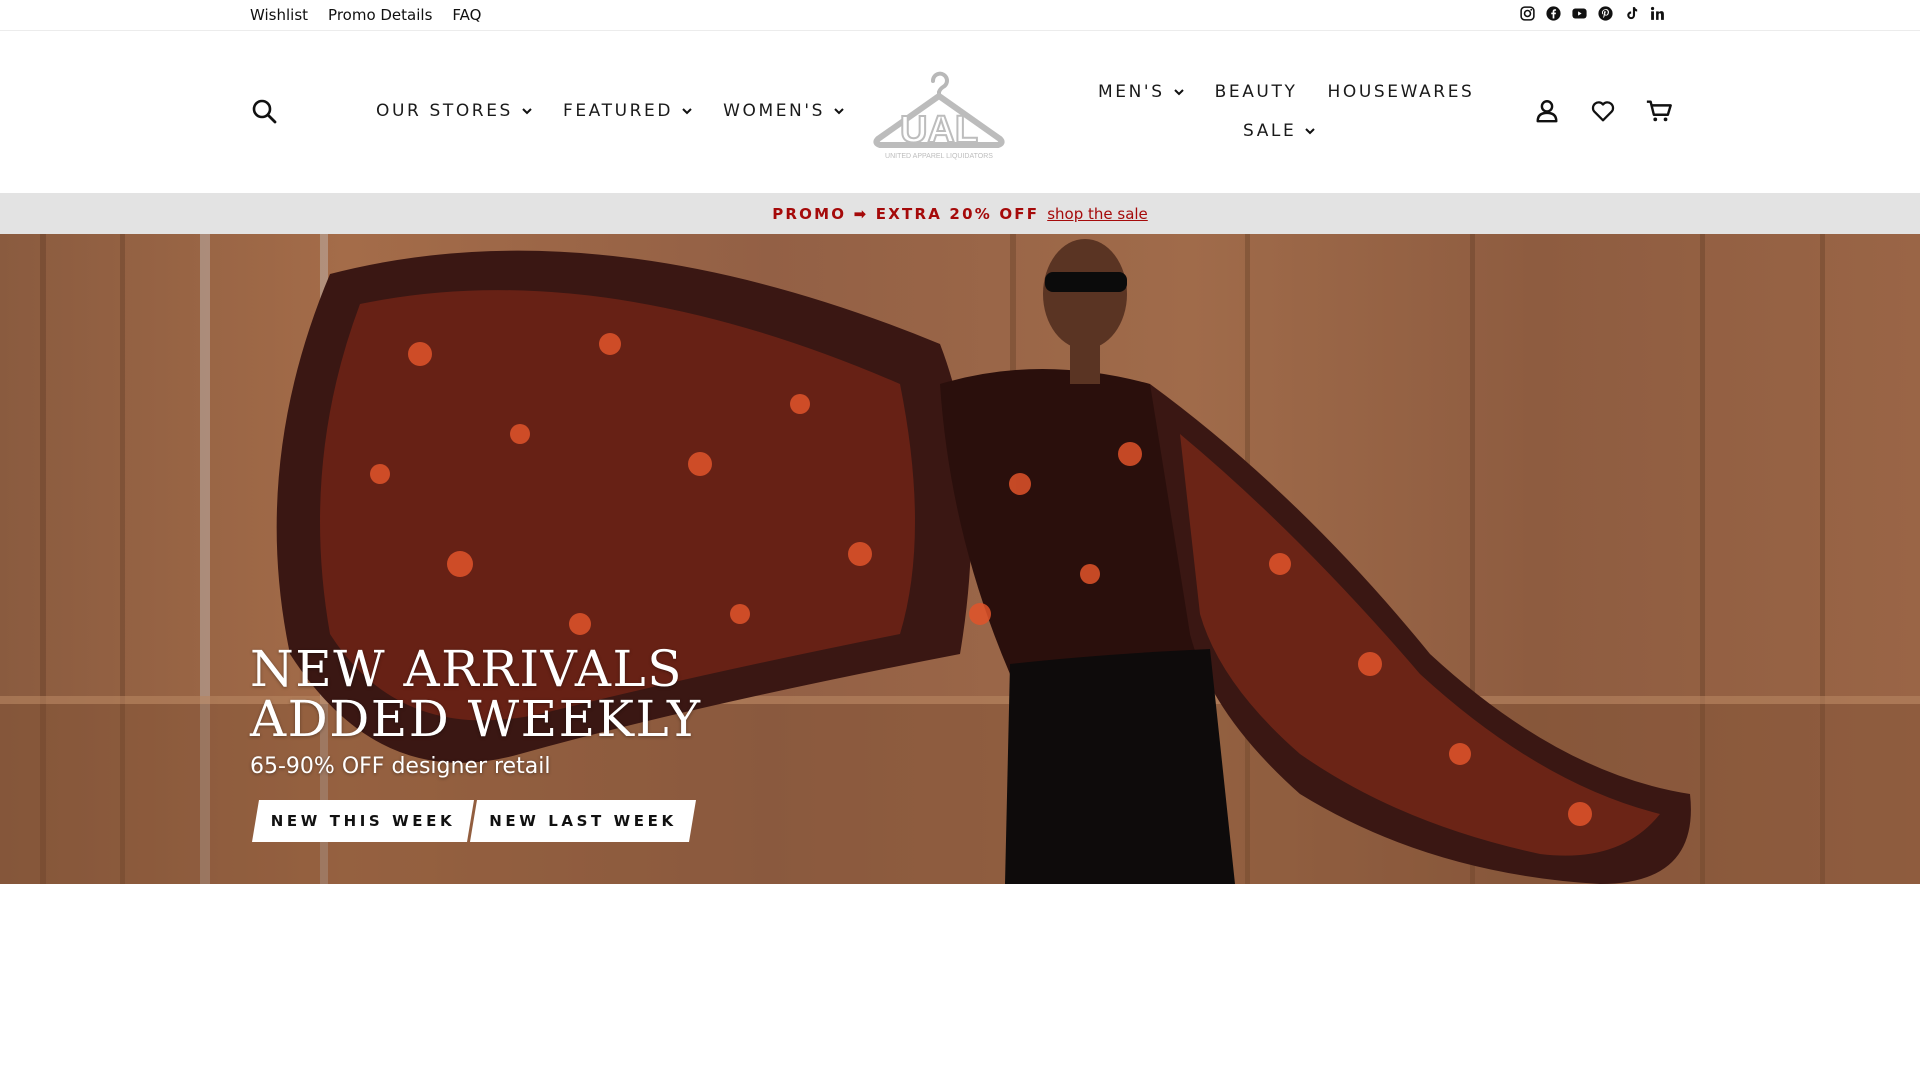 Image resolution: width=1920 pixels, height=1080 pixels. What do you see at coordinates (279, 15) in the screenshot?
I see `wishlist-link: Wishlist` at bounding box center [279, 15].